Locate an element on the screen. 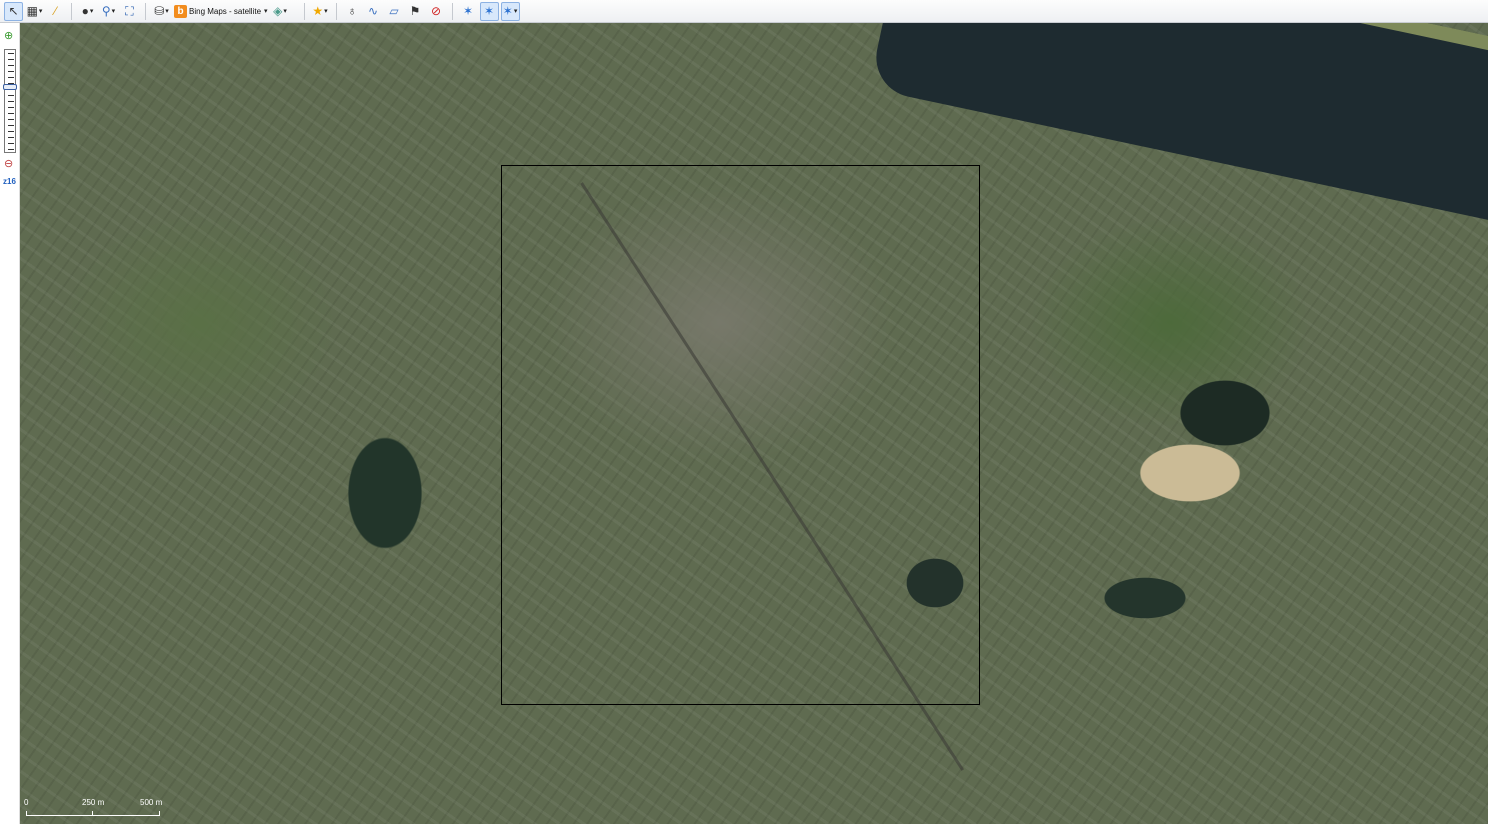 This screenshot has width=1488, height=824. gps-options-button: ✶ ▾ is located at coordinates (510, 11).